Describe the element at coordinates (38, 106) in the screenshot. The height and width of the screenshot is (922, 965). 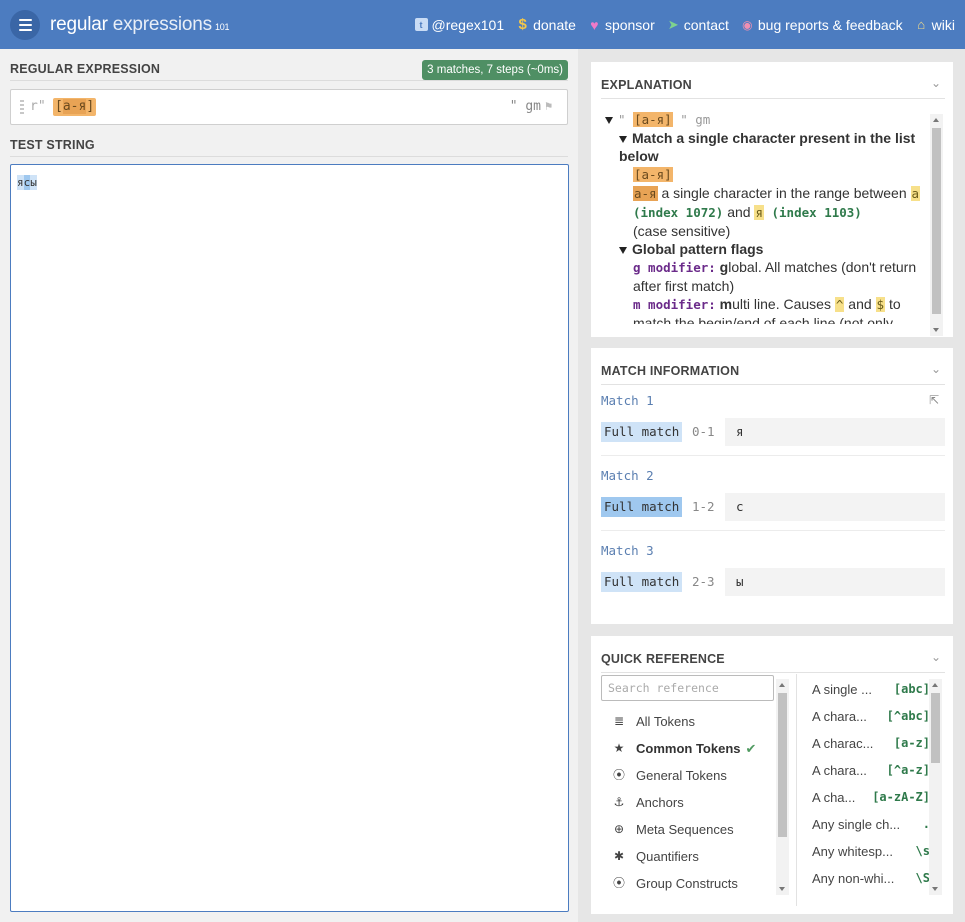
I see `regex-delimiter: r"` at that location.